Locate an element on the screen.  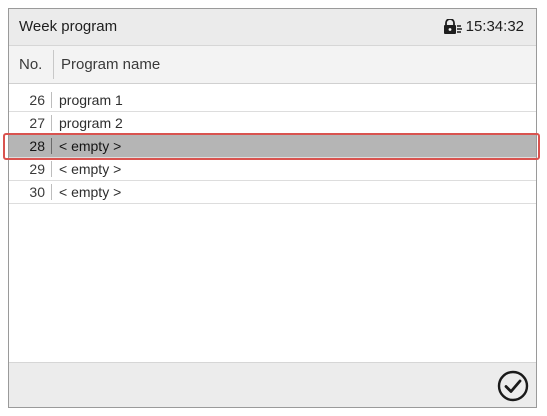
table-row: 27 program 2 is located at coordinates (272, 123).